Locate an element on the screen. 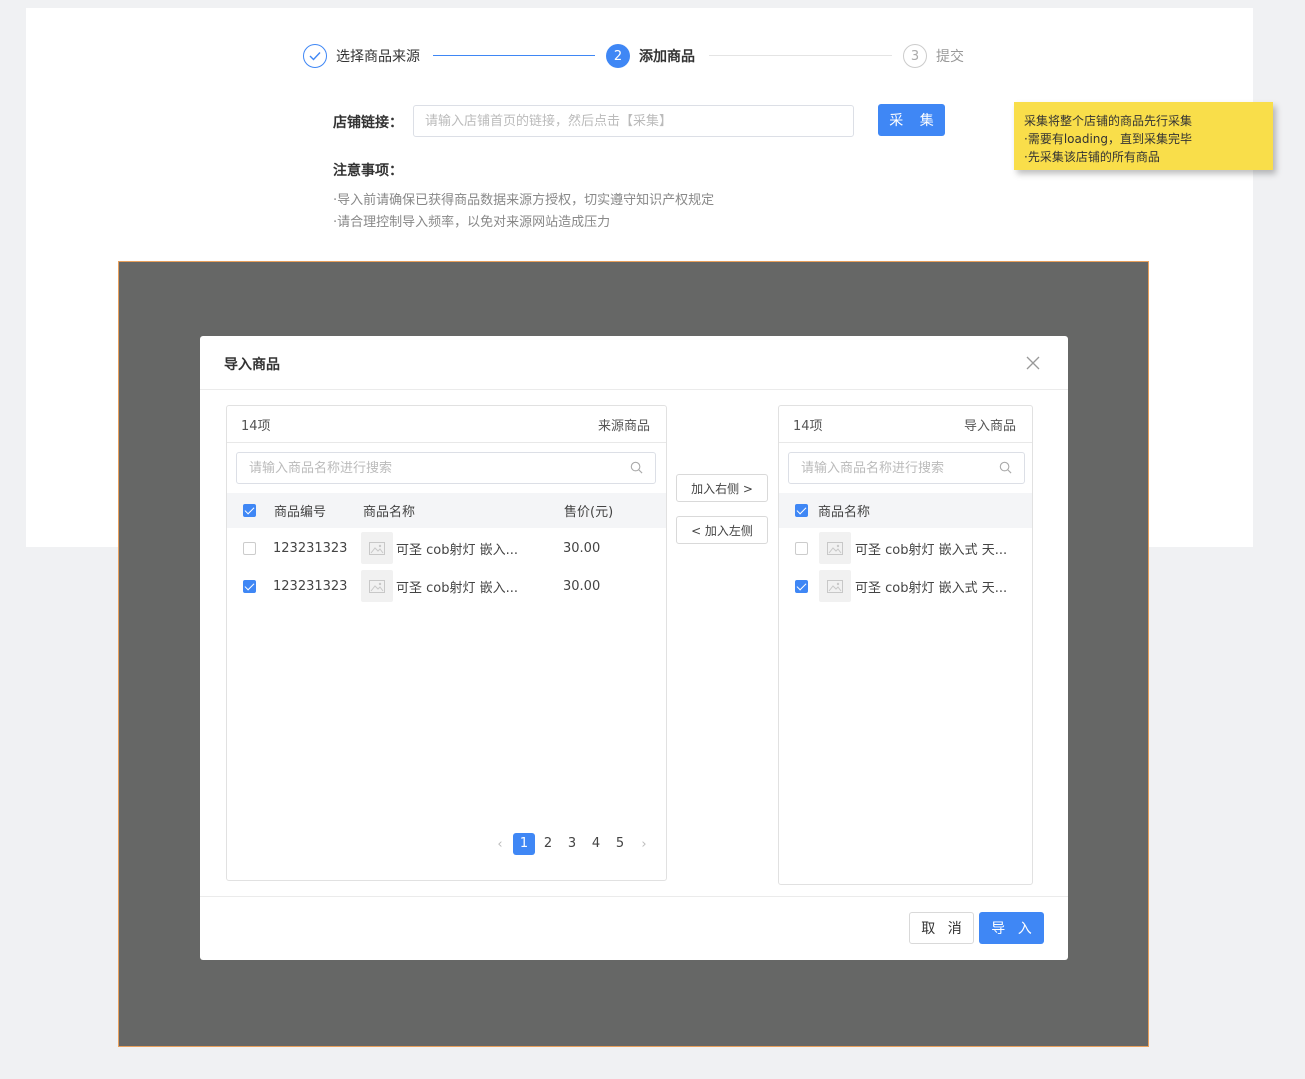 The image size is (1305, 1079). cancel-button: 取 消 is located at coordinates (941, 928).